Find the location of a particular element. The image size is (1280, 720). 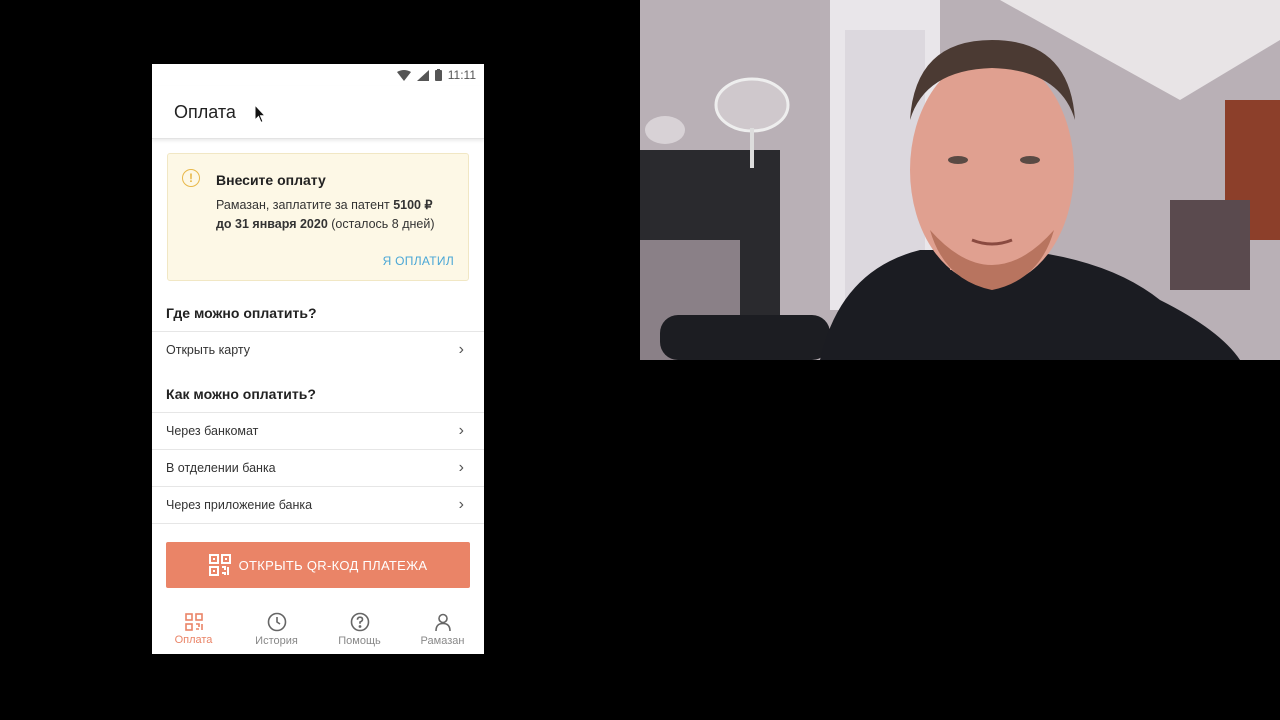

nav-payment: Оплата is located at coordinates (194, 629).